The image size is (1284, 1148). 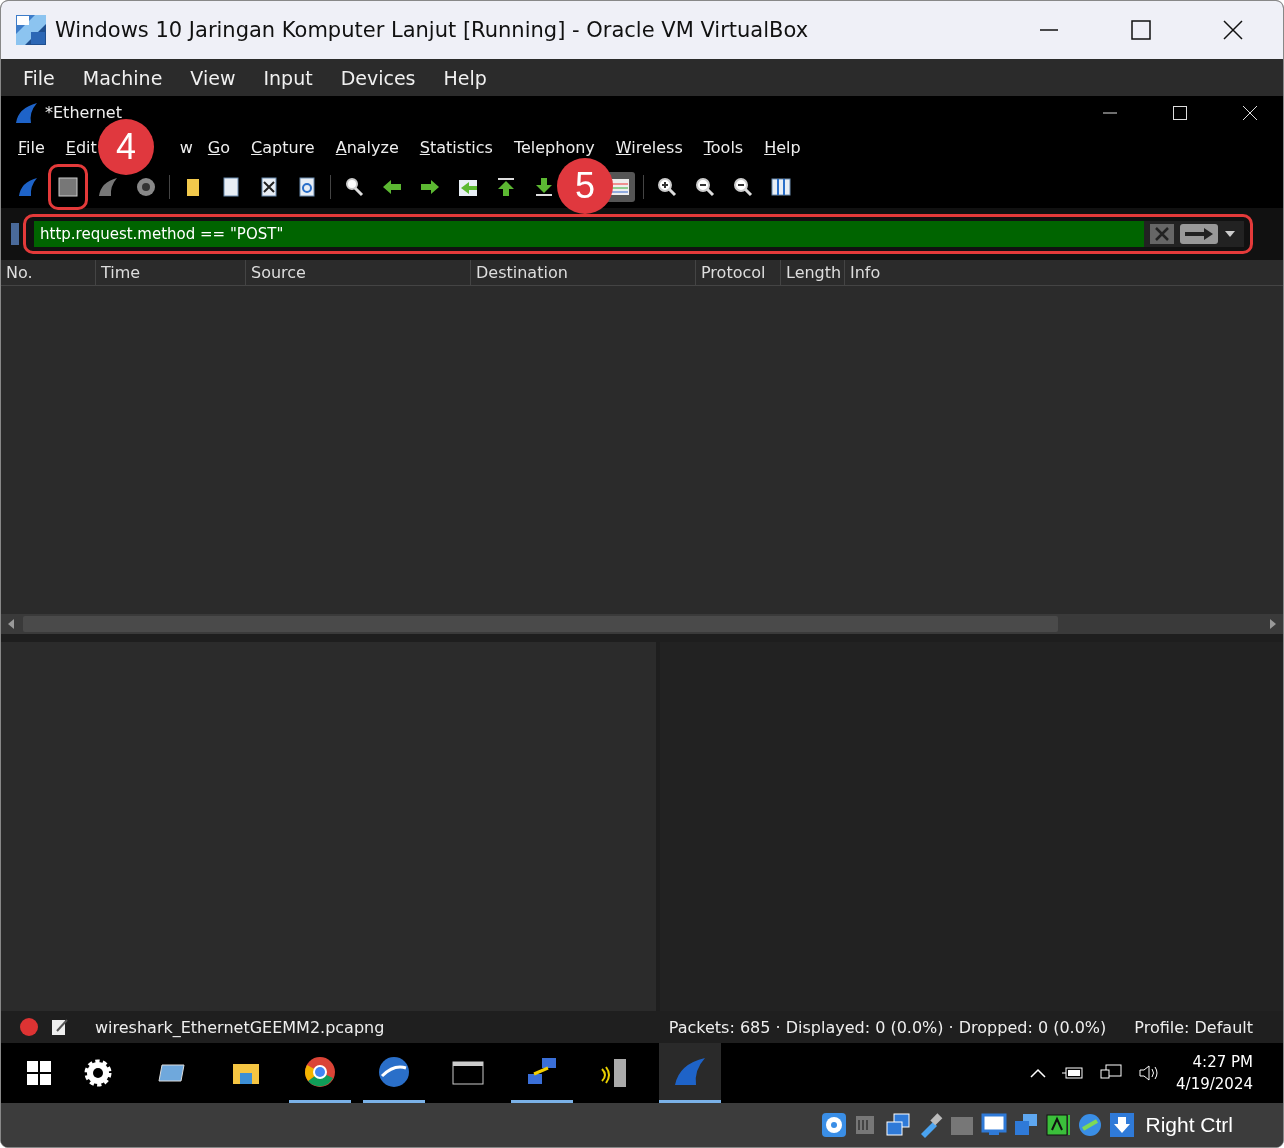 What do you see at coordinates (146, 187) in the screenshot?
I see `options-icon` at bounding box center [146, 187].